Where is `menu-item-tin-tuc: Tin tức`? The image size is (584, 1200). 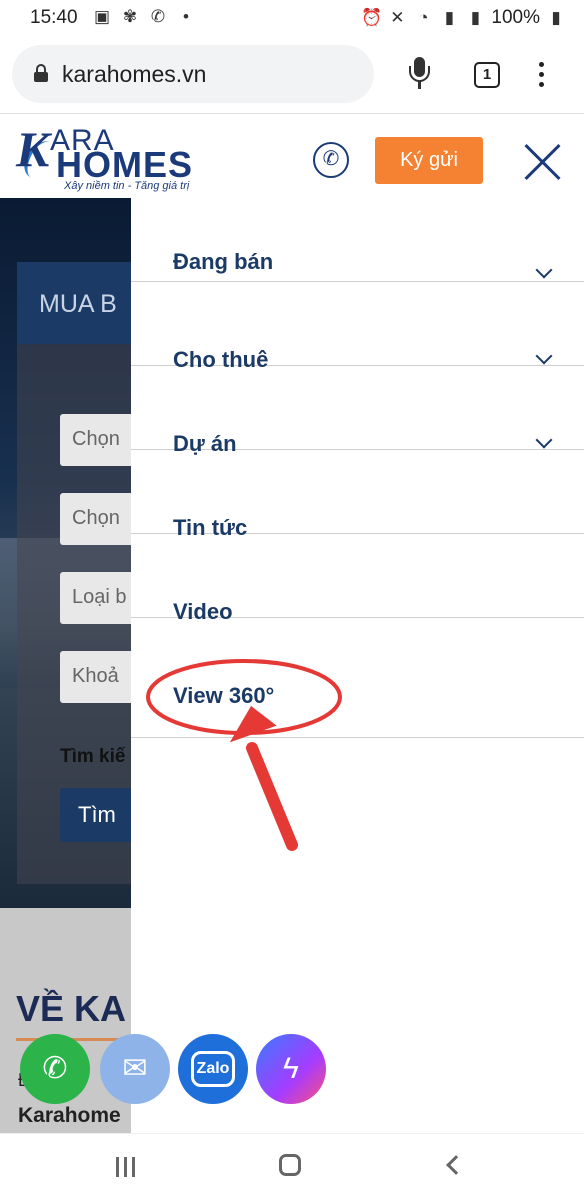
menu-item-tin-tuc: Tin tức is located at coordinates (357, 495).